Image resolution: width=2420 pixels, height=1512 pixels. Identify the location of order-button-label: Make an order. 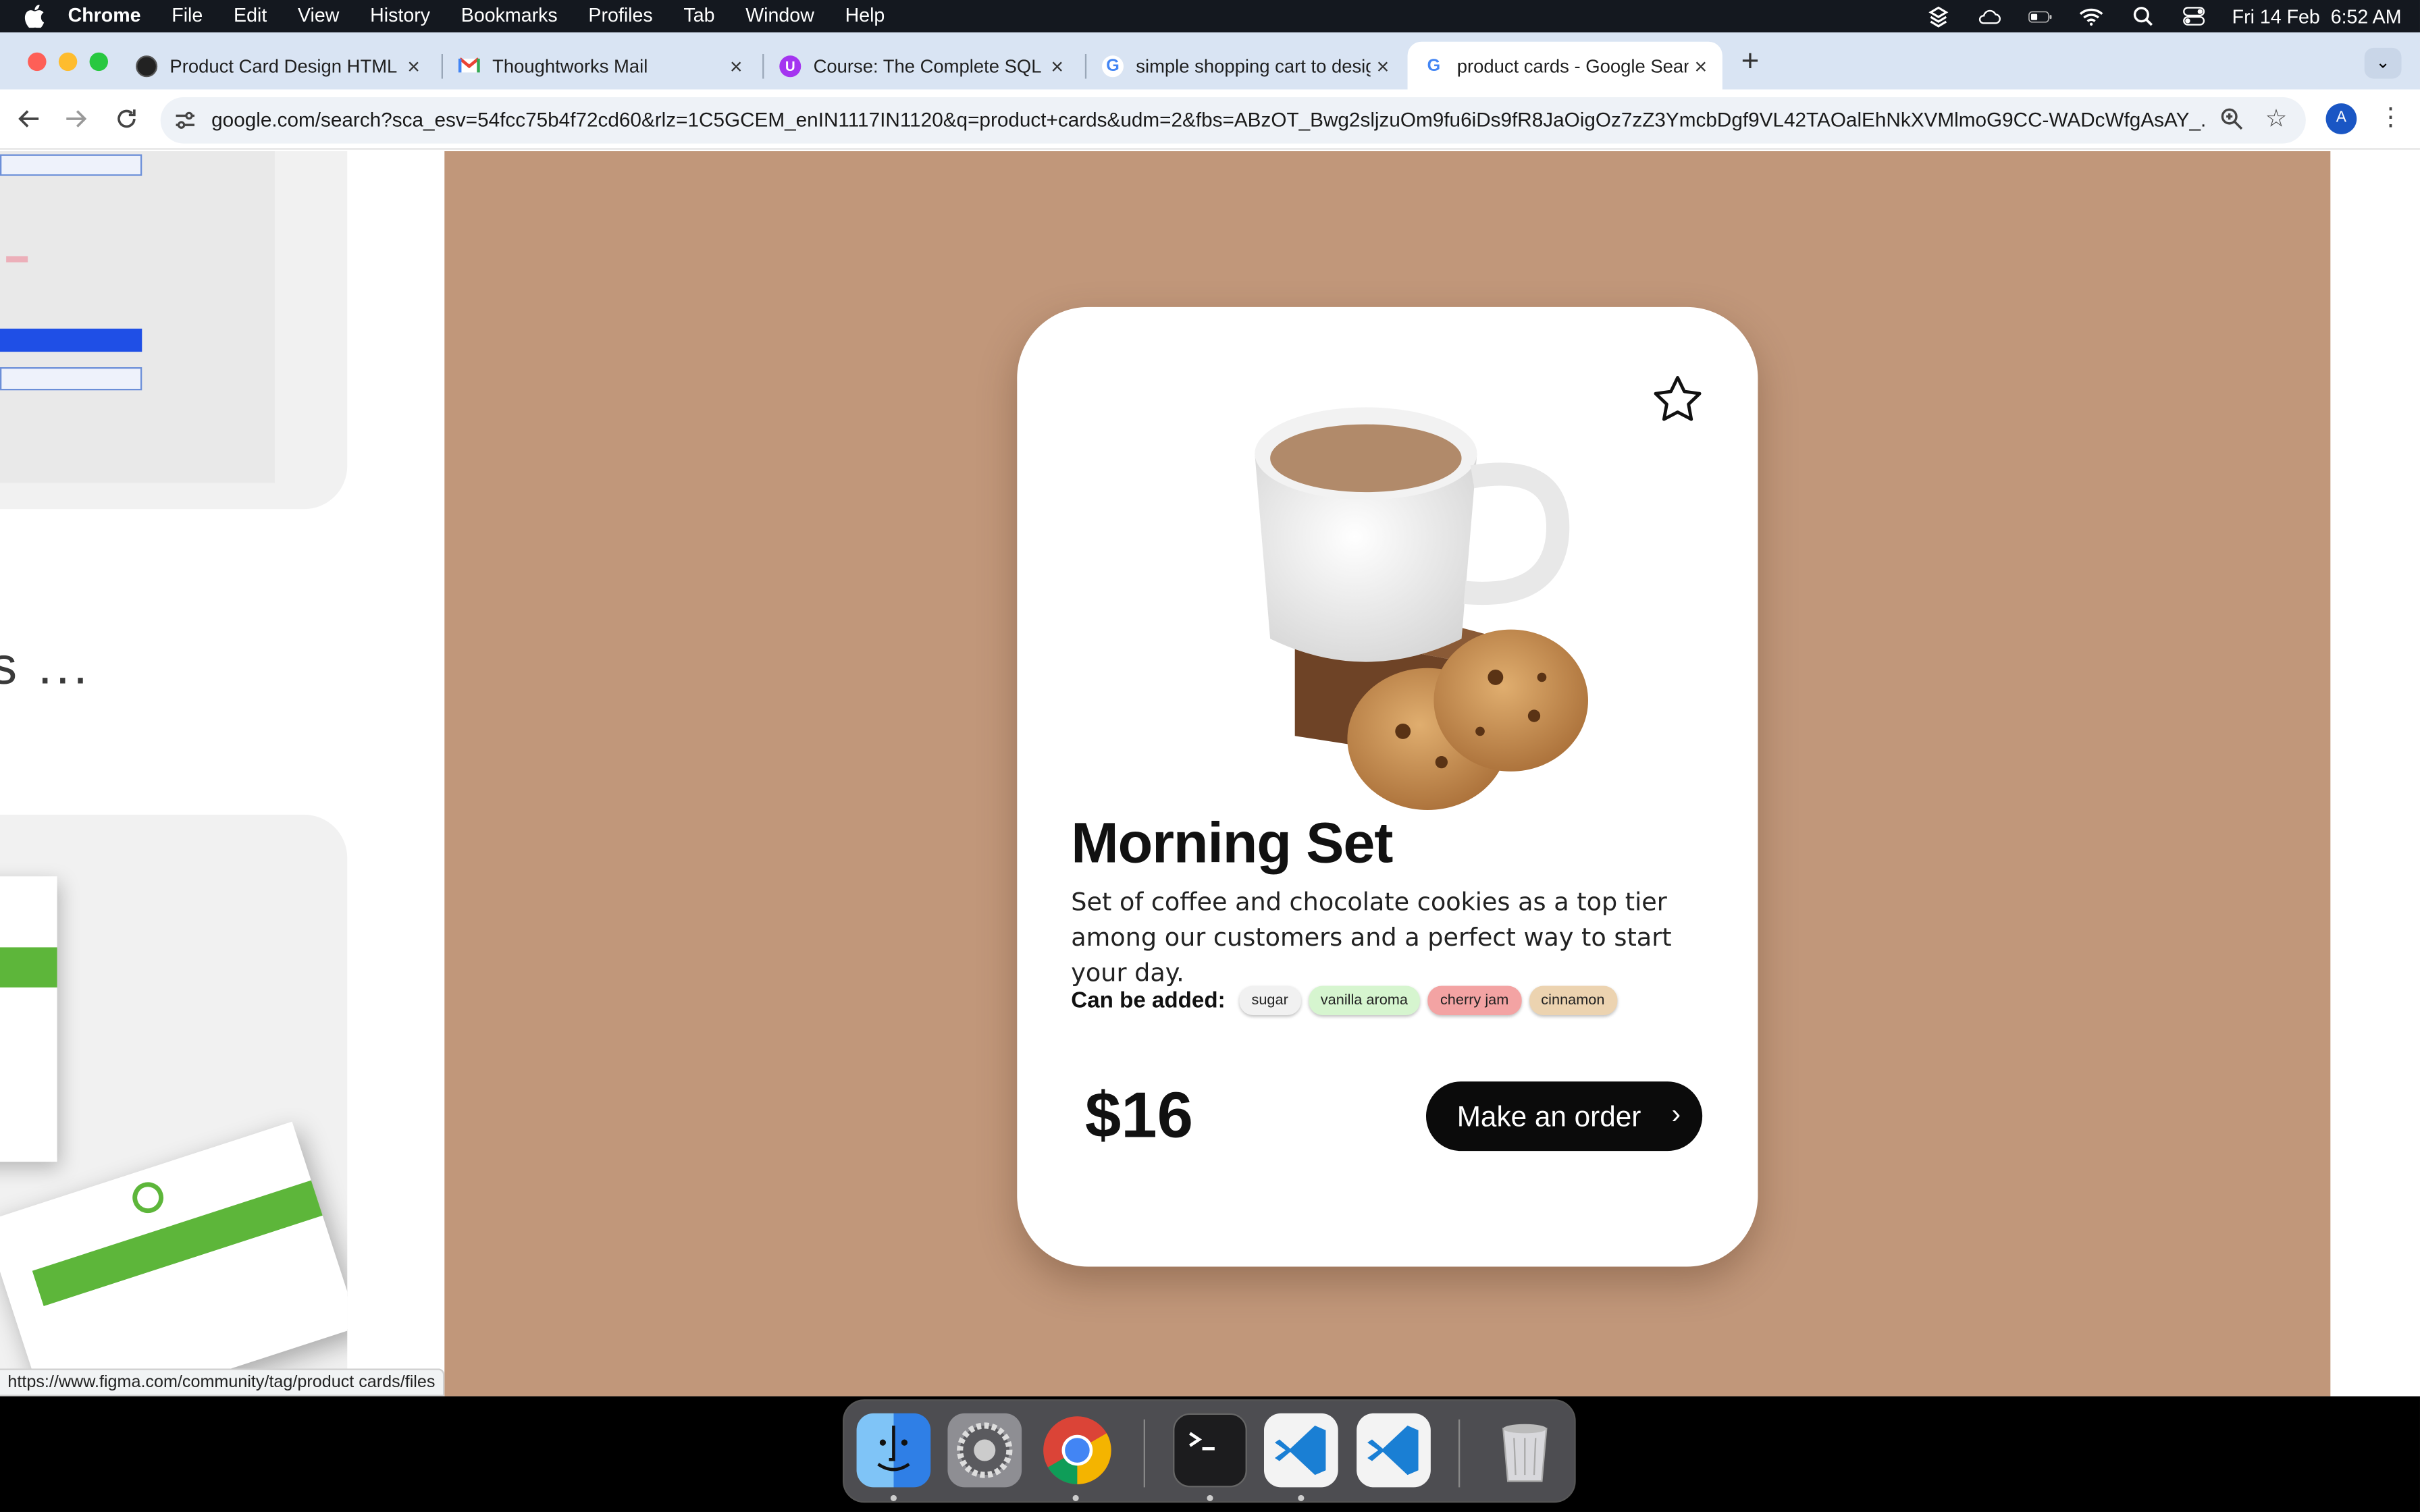
(1548, 1115).